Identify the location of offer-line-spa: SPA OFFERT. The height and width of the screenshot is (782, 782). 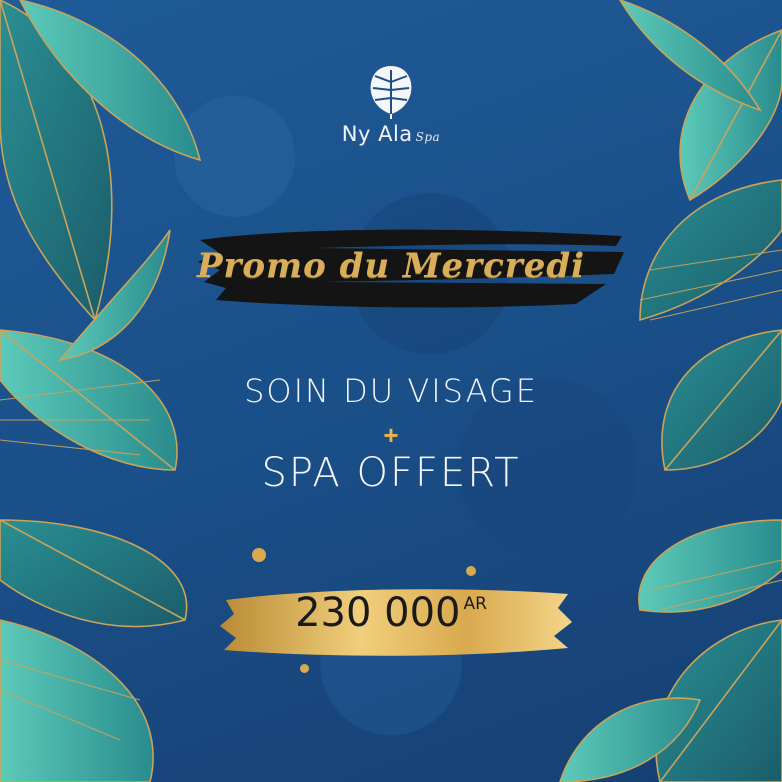
(391, 473).